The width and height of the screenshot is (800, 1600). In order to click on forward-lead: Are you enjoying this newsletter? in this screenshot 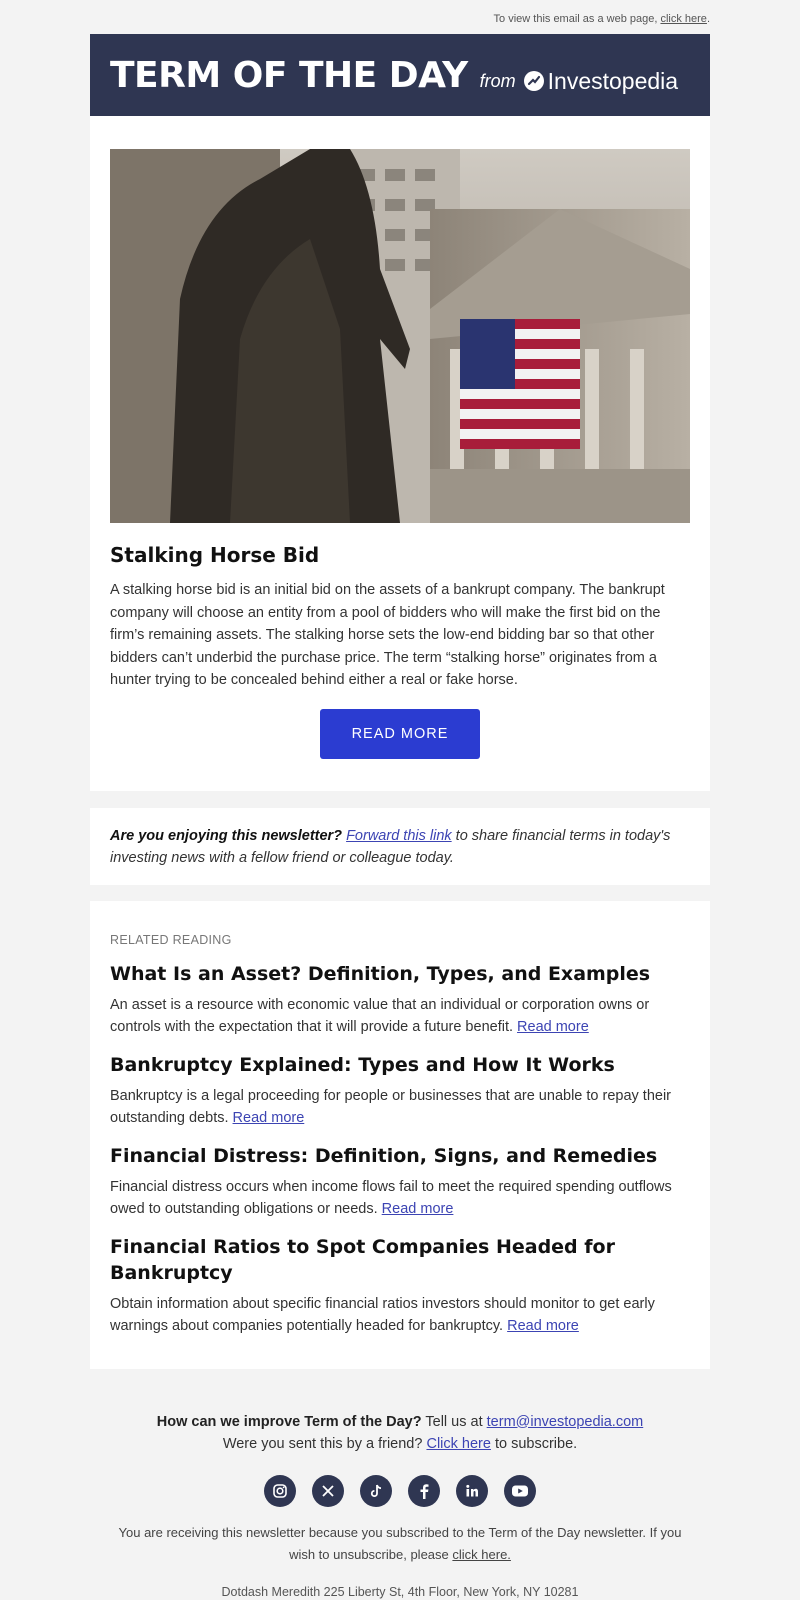, I will do `click(226, 835)`.